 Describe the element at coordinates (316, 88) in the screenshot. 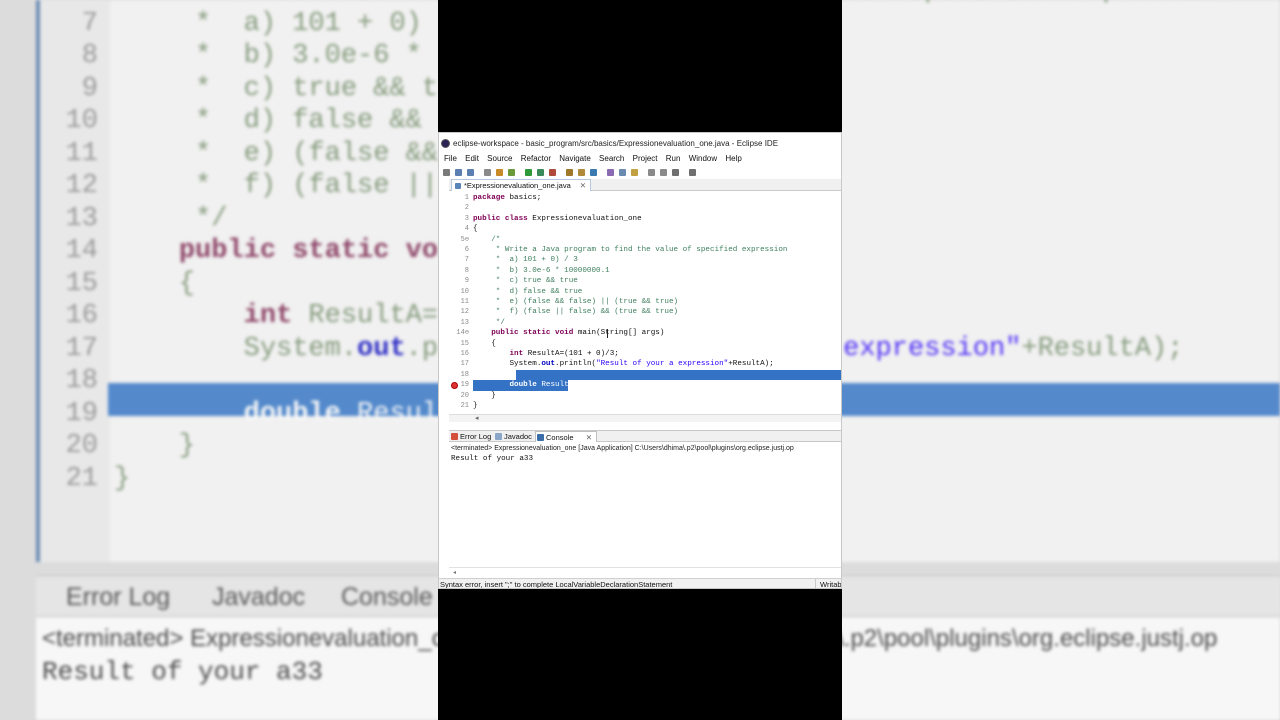

I see `bg-code-text: * c) true && true` at that location.